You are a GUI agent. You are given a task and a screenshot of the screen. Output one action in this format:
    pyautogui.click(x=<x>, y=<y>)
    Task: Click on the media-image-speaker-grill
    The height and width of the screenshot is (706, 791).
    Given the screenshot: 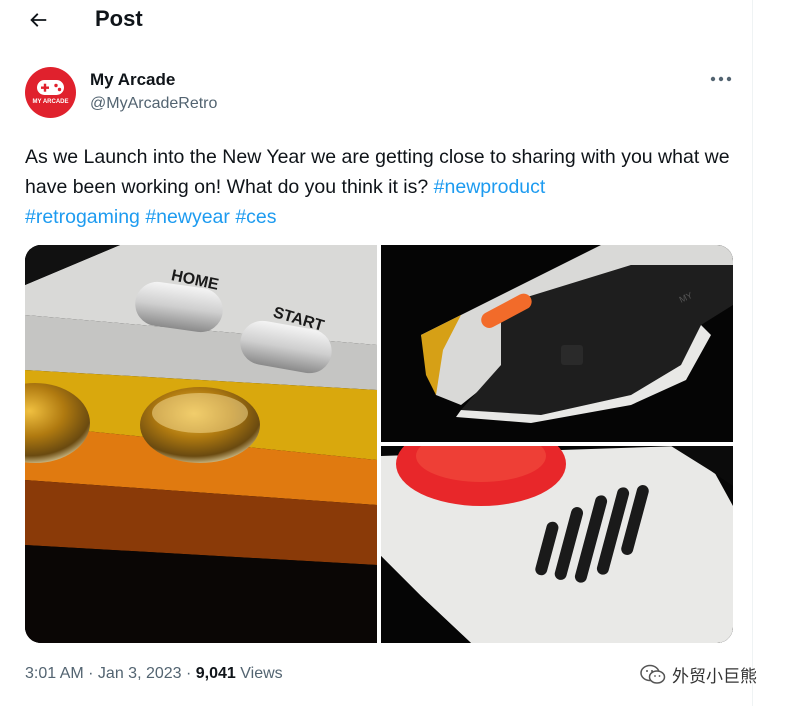 What is the action you would take?
    pyautogui.click(x=557, y=544)
    